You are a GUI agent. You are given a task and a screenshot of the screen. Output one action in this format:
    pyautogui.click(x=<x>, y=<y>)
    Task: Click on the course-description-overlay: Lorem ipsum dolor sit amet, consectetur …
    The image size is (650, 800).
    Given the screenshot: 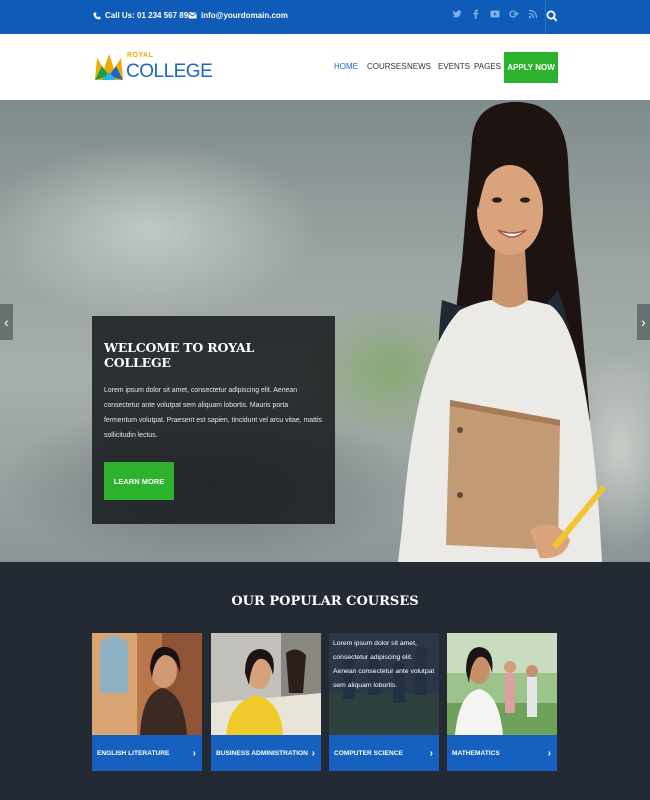 What is the action you would take?
    pyautogui.click(x=384, y=684)
    